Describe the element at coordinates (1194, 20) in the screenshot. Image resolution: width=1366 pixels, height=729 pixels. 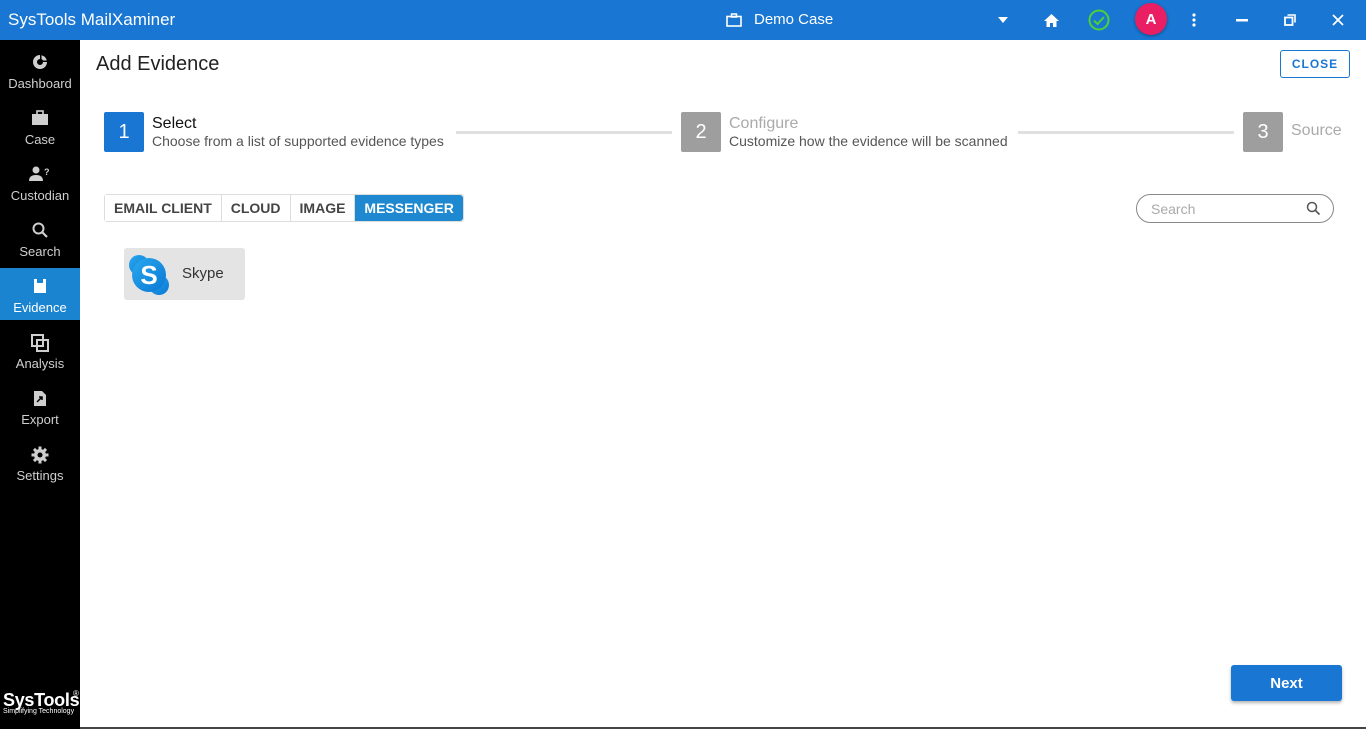
I see `more-vert-icon` at that location.